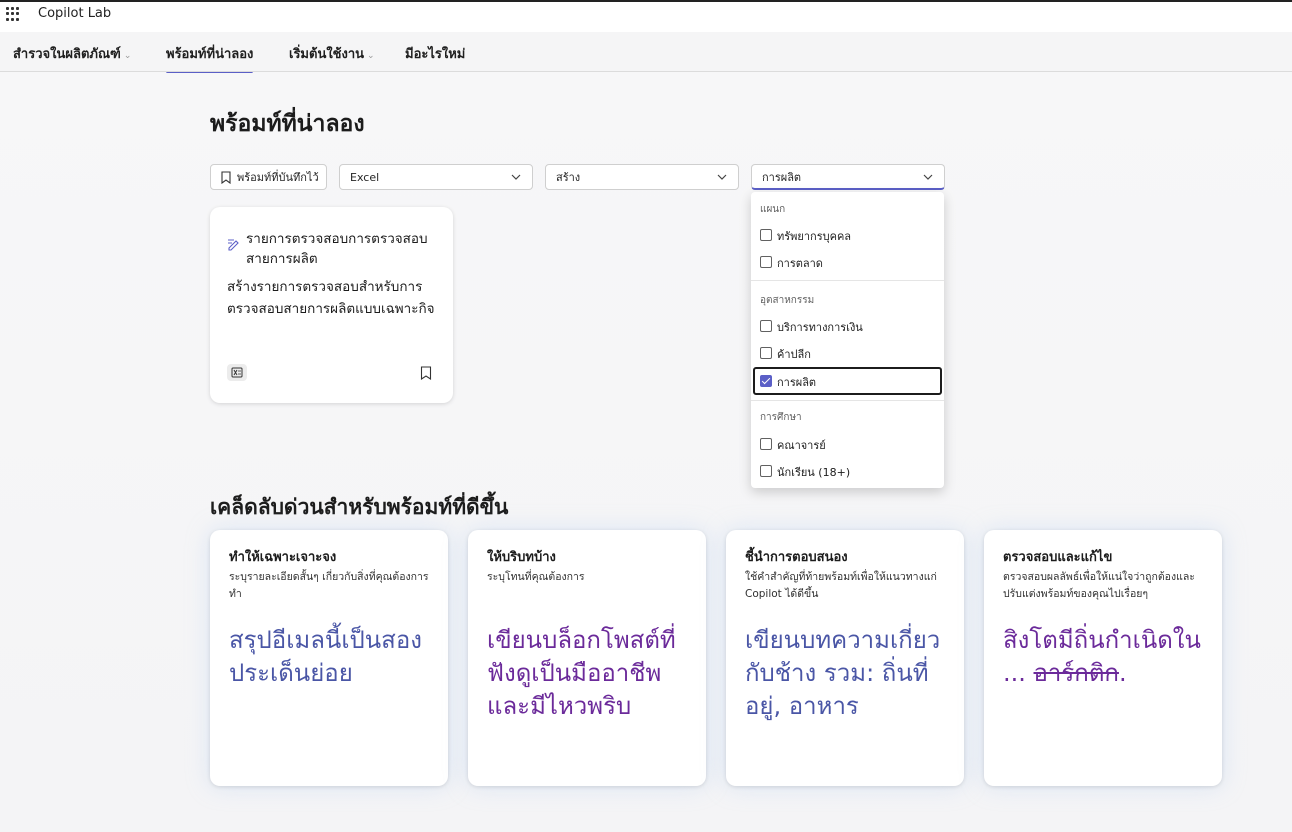 This screenshot has width=1292, height=832. I want to click on tip-heading: ทำให้เฉพาะเจาะจง, so click(283, 557).